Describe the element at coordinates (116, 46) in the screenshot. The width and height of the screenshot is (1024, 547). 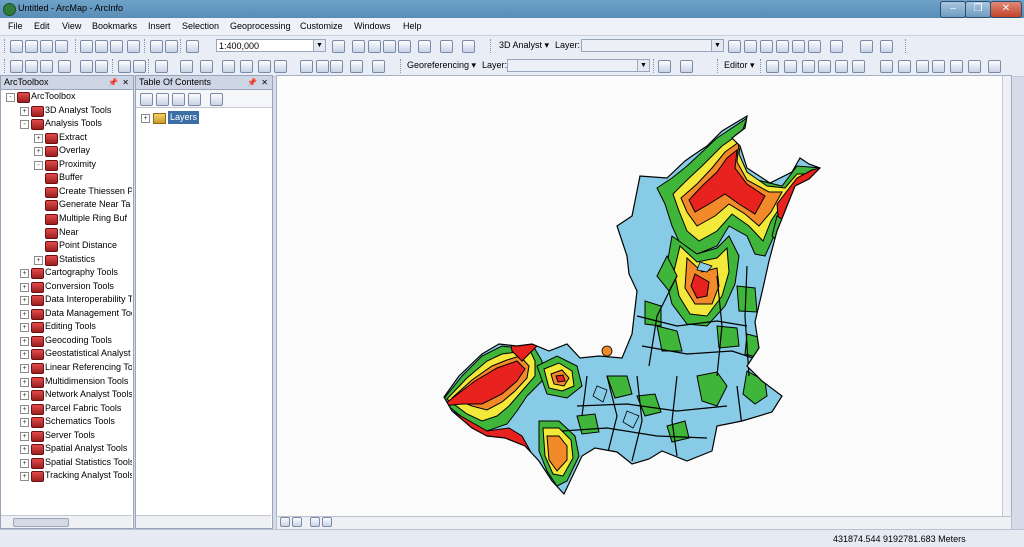
I see `paste-icon` at that location.